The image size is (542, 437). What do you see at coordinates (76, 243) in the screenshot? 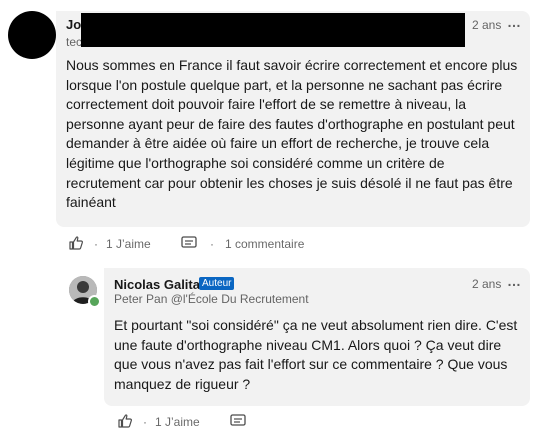
I see `like-icon` at bounding box center [76, 243].